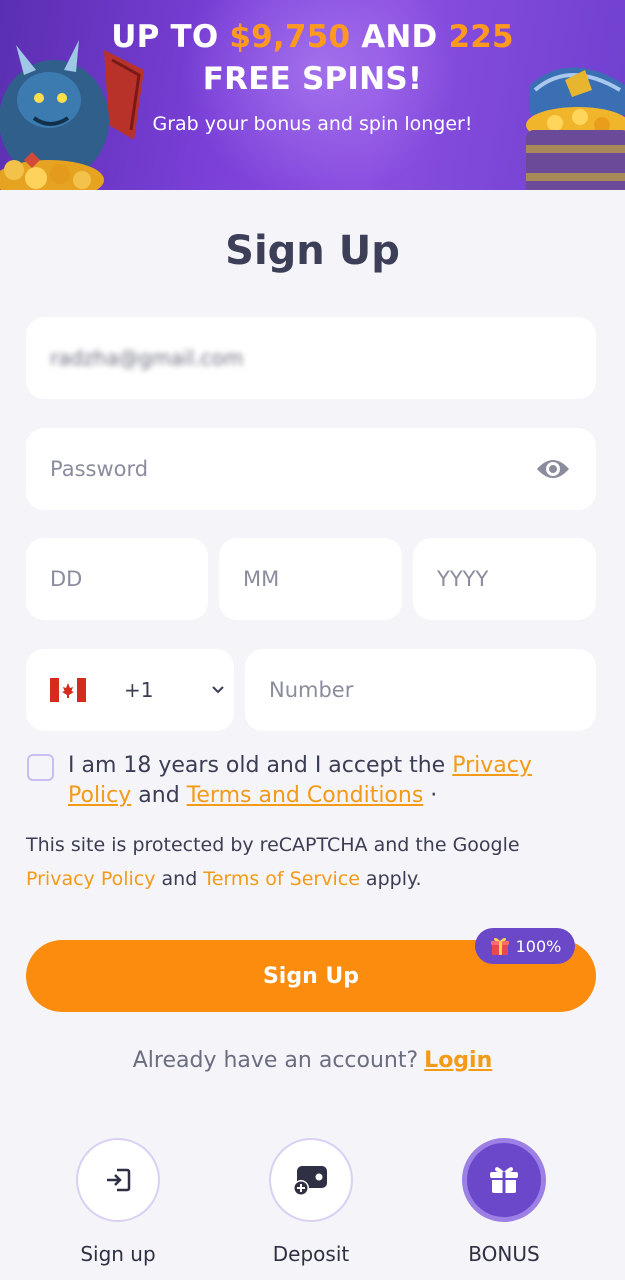 This screenshot has height=1280, width=625. Describe the element at coordinates (311, 1254) in the screenshot. I see `nav-deposit-label: Deposit` at that location.